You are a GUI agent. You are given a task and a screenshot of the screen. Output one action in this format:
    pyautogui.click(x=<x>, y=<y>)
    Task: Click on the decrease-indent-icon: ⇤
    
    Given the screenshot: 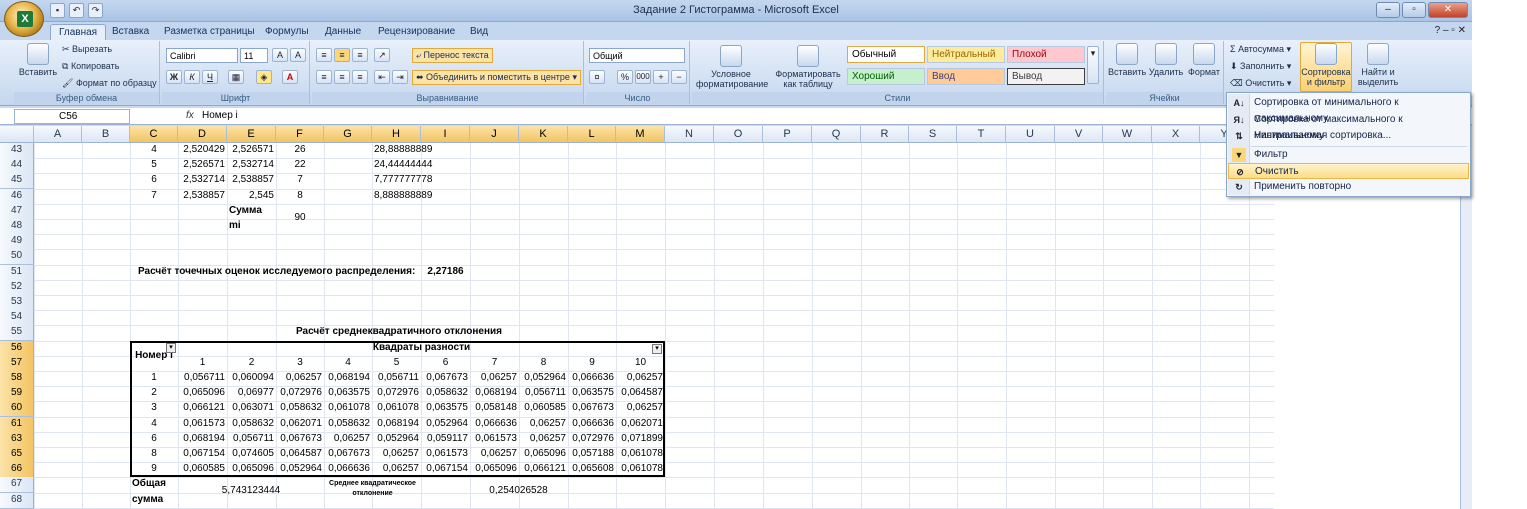 What is the action you would take?
    pyautogui.click(x=382, y=77)
    